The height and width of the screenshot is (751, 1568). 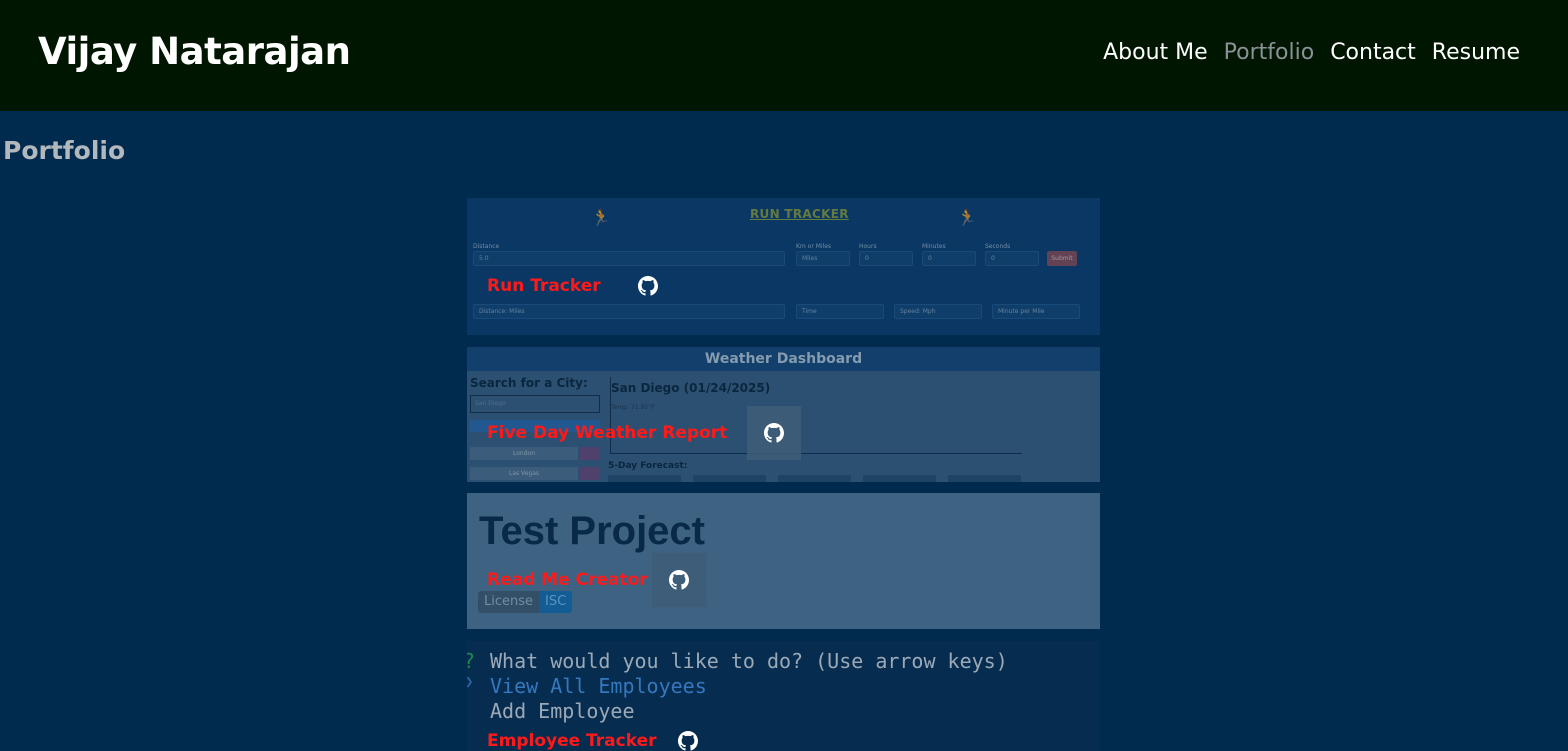 What do you see at coordinates (592, 531) in the screenshot?
I see `screenshot-title: Test Project` at bounding box center [592, 531].